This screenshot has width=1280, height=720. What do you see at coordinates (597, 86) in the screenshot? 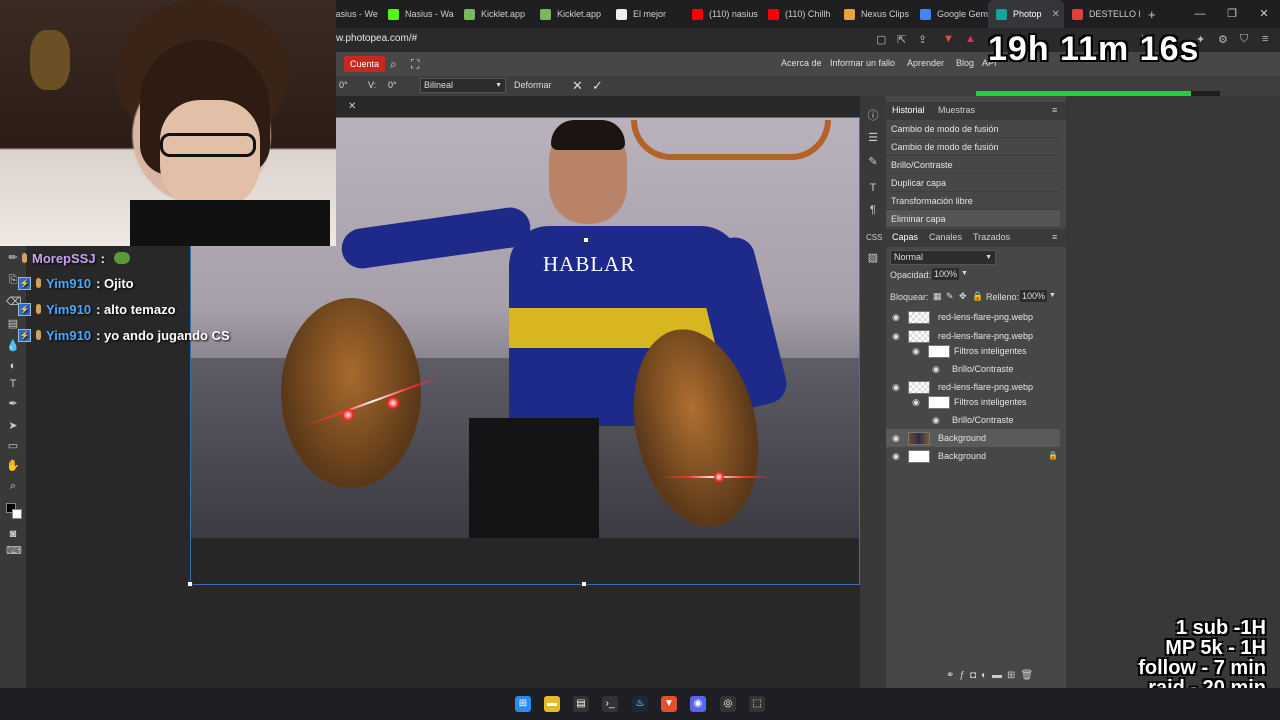
I see `confirm-transform-icon: ✓` at bounding box center [597, 86].